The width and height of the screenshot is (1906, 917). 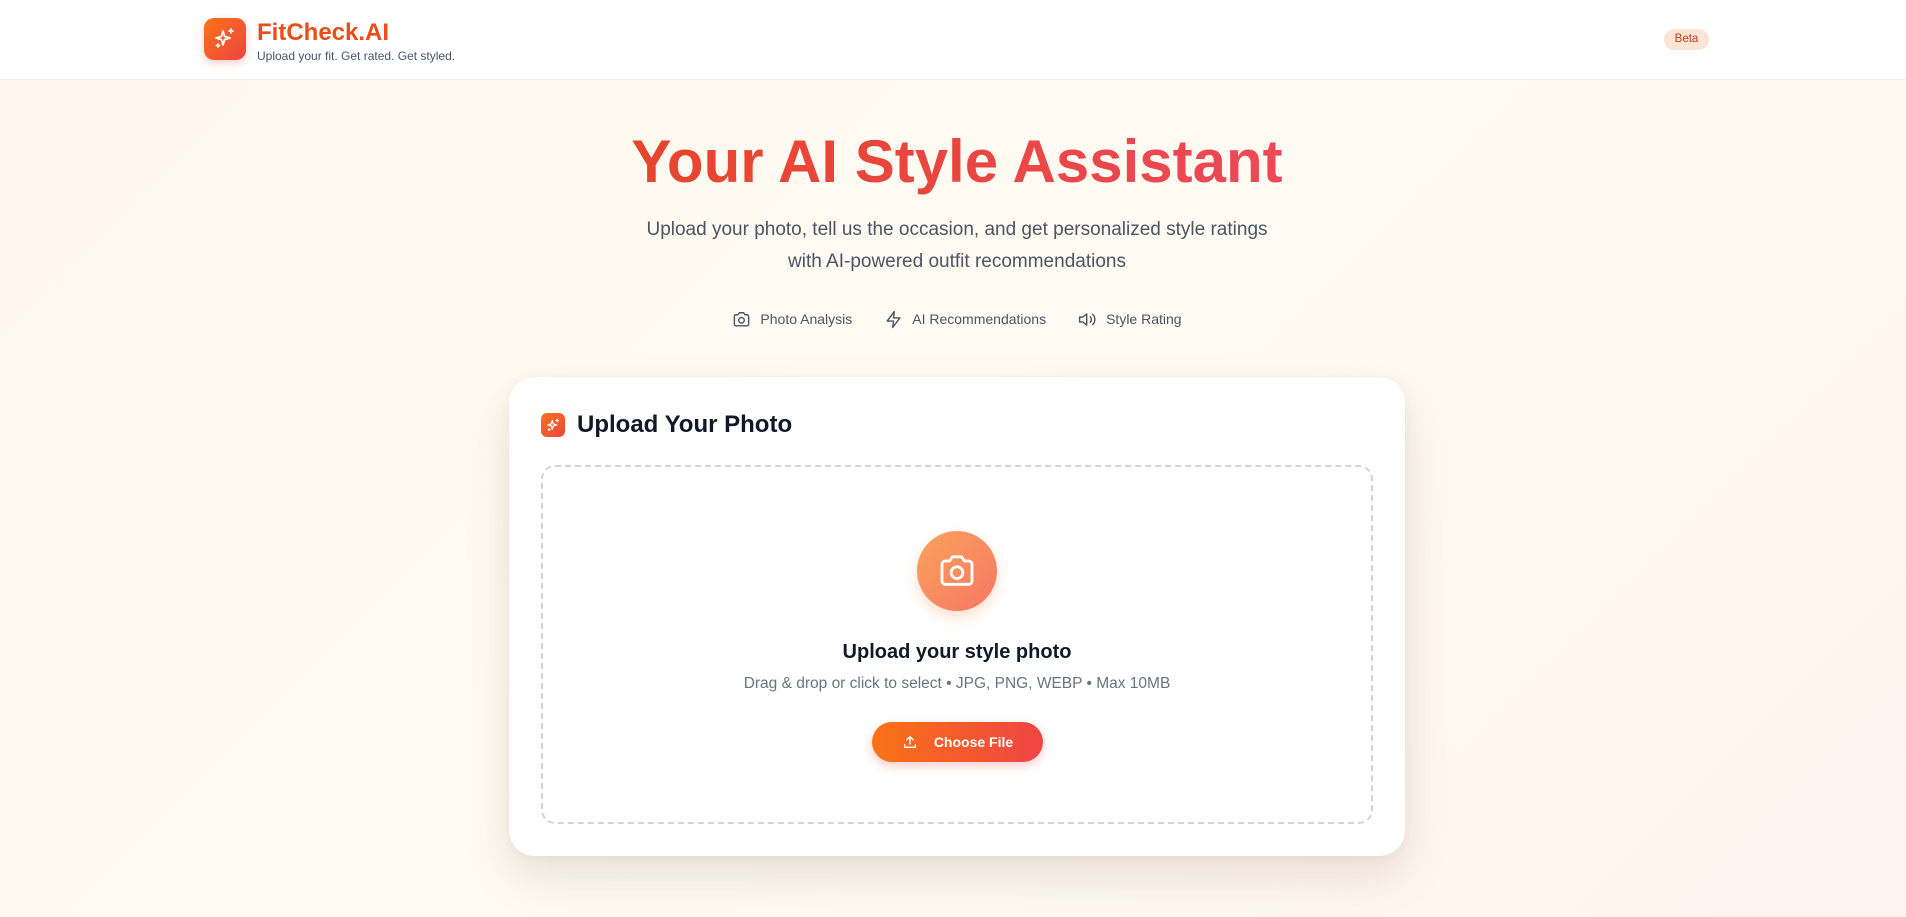 I want to click on brand-name: FitCheck.AI, so click(x=323, y=33).